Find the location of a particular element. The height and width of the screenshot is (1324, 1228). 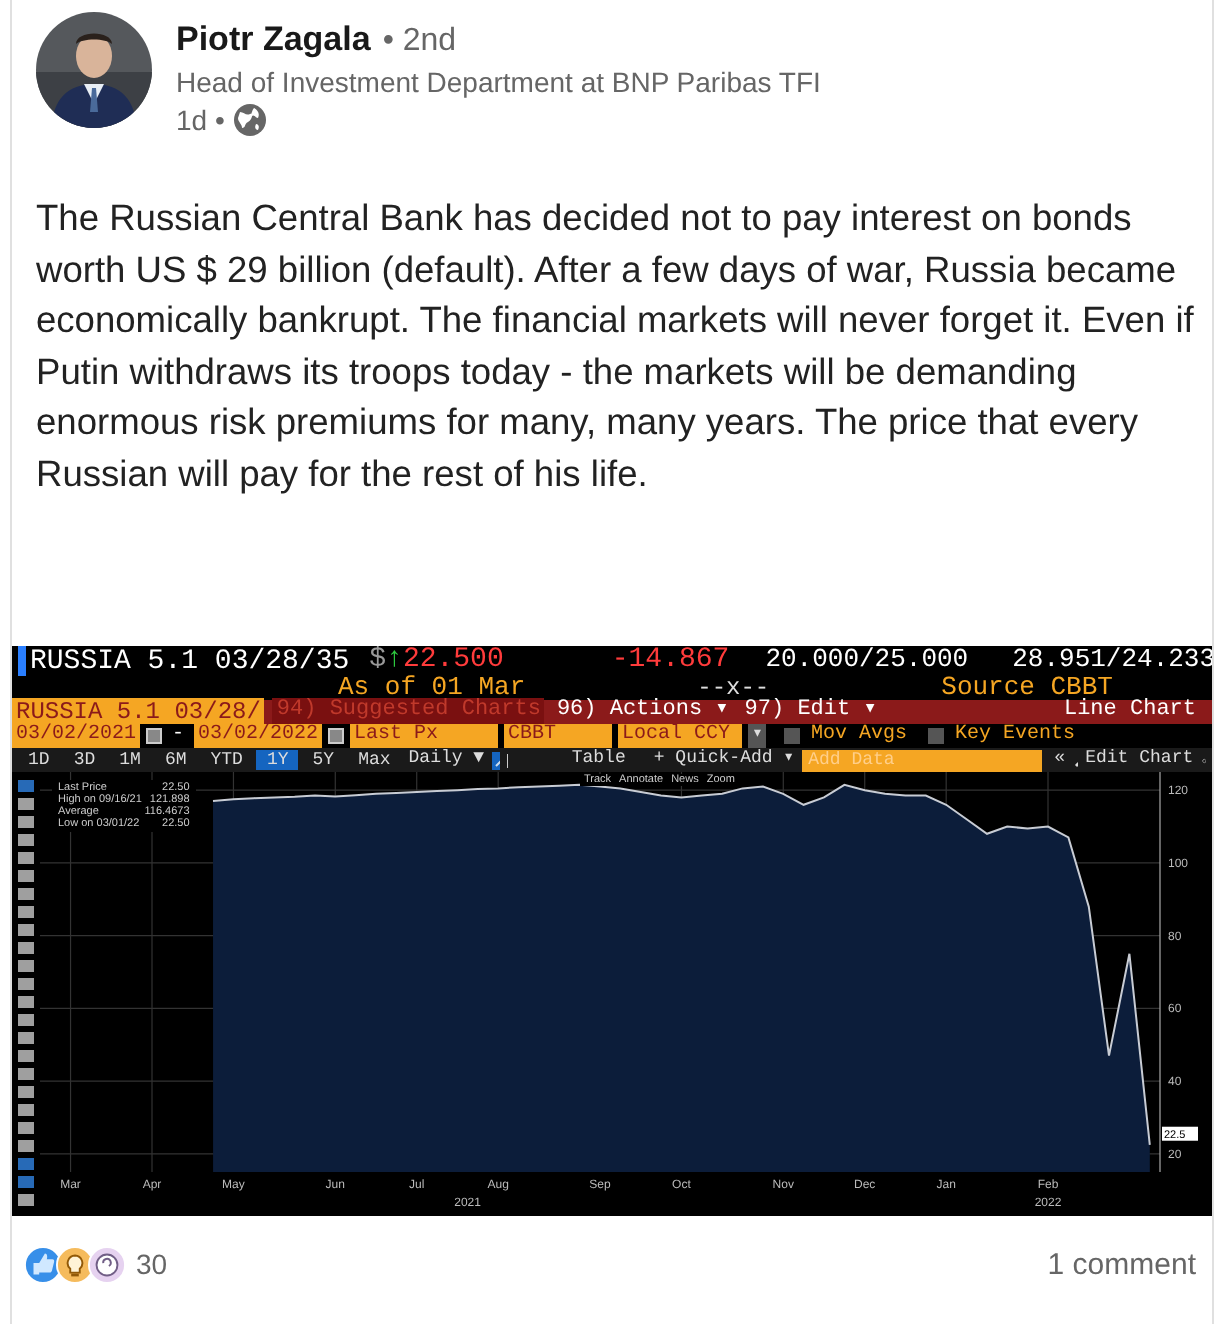

start-date-field: 03/02/2021 is located at coordinates (76, 736).